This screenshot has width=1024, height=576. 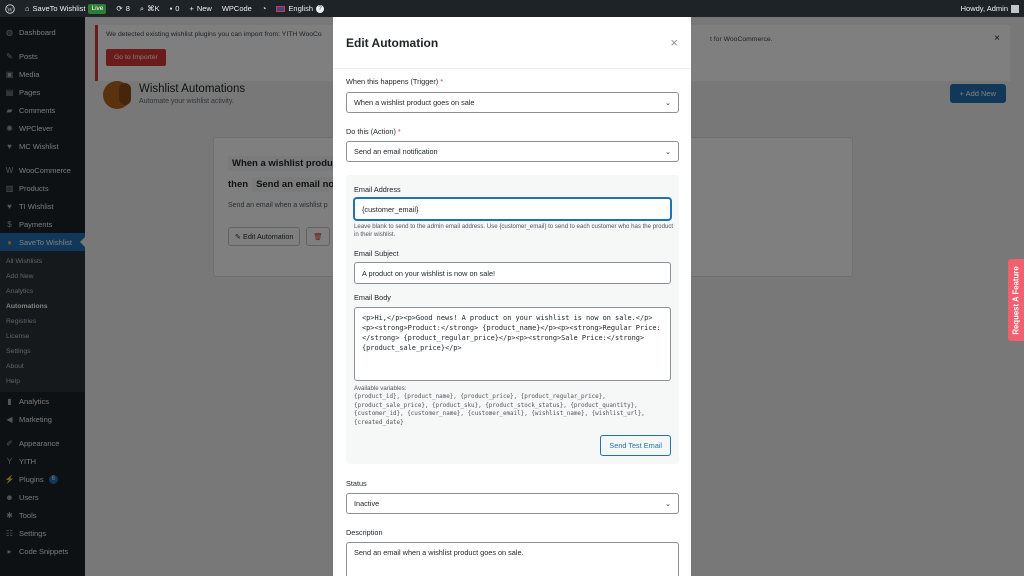 I want to click on request-feature-label: Request A Feature, so click(x=1016, y=300).